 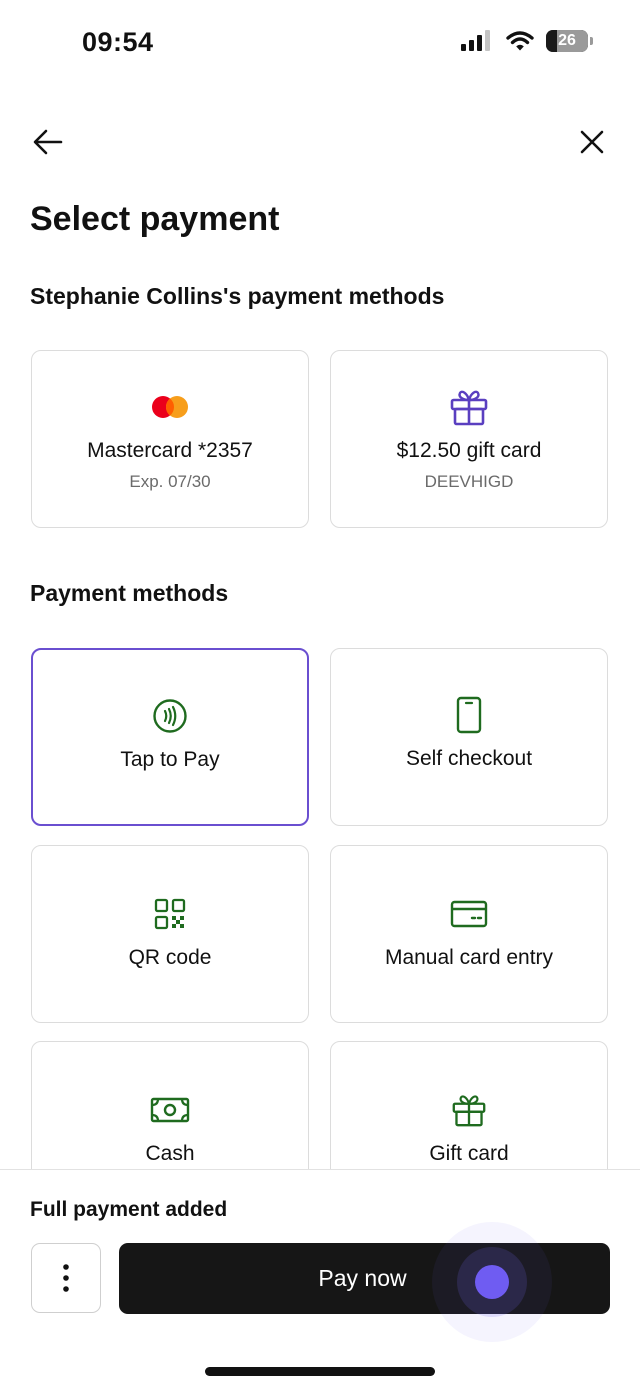 I want to click on pay-now-label: Pay now, so click(x=362, y=1278).